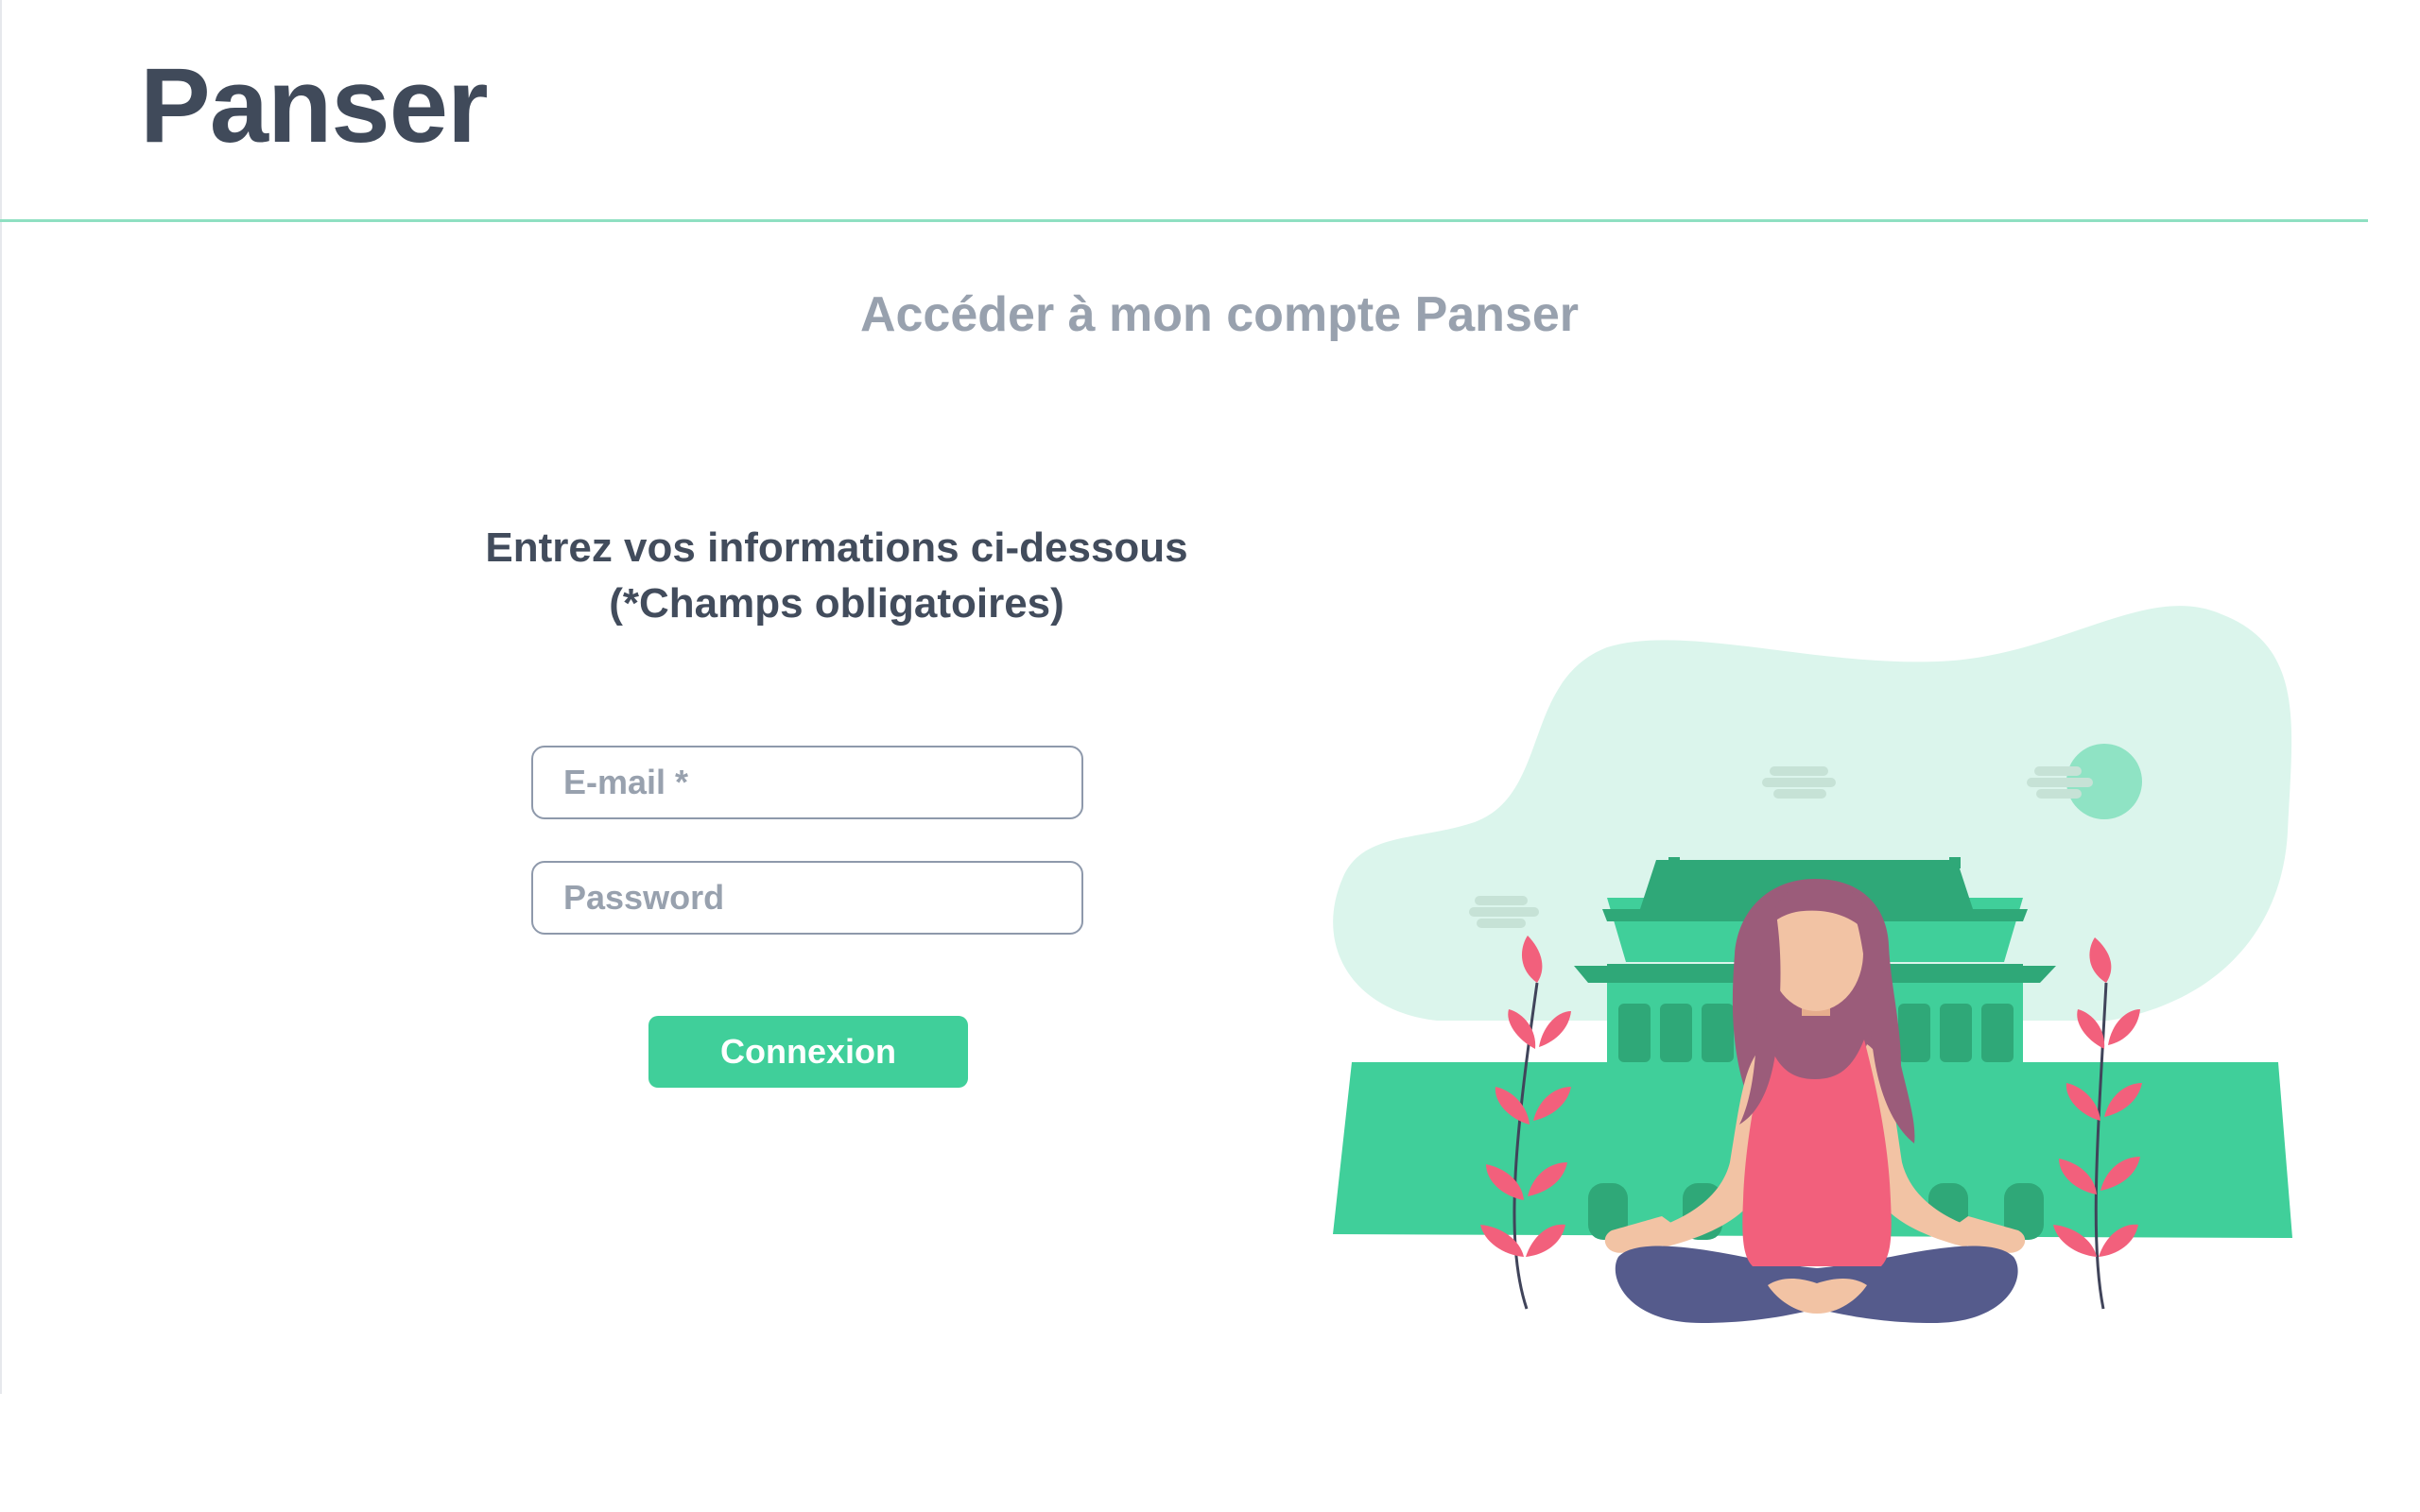  I want to click on brand-logo-text: Panser, so click(314, 106).